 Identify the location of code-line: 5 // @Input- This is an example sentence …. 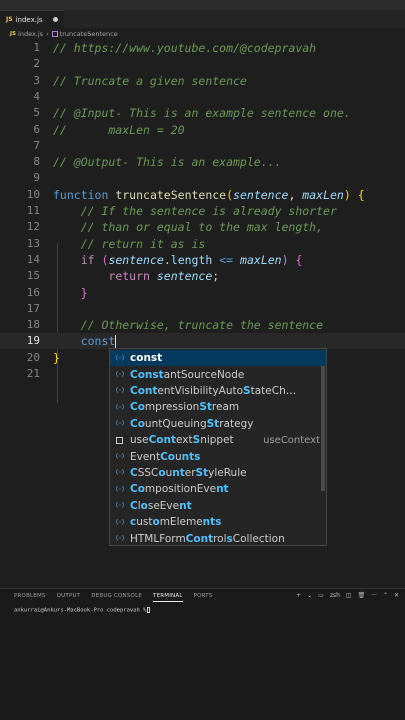
(202, 113).